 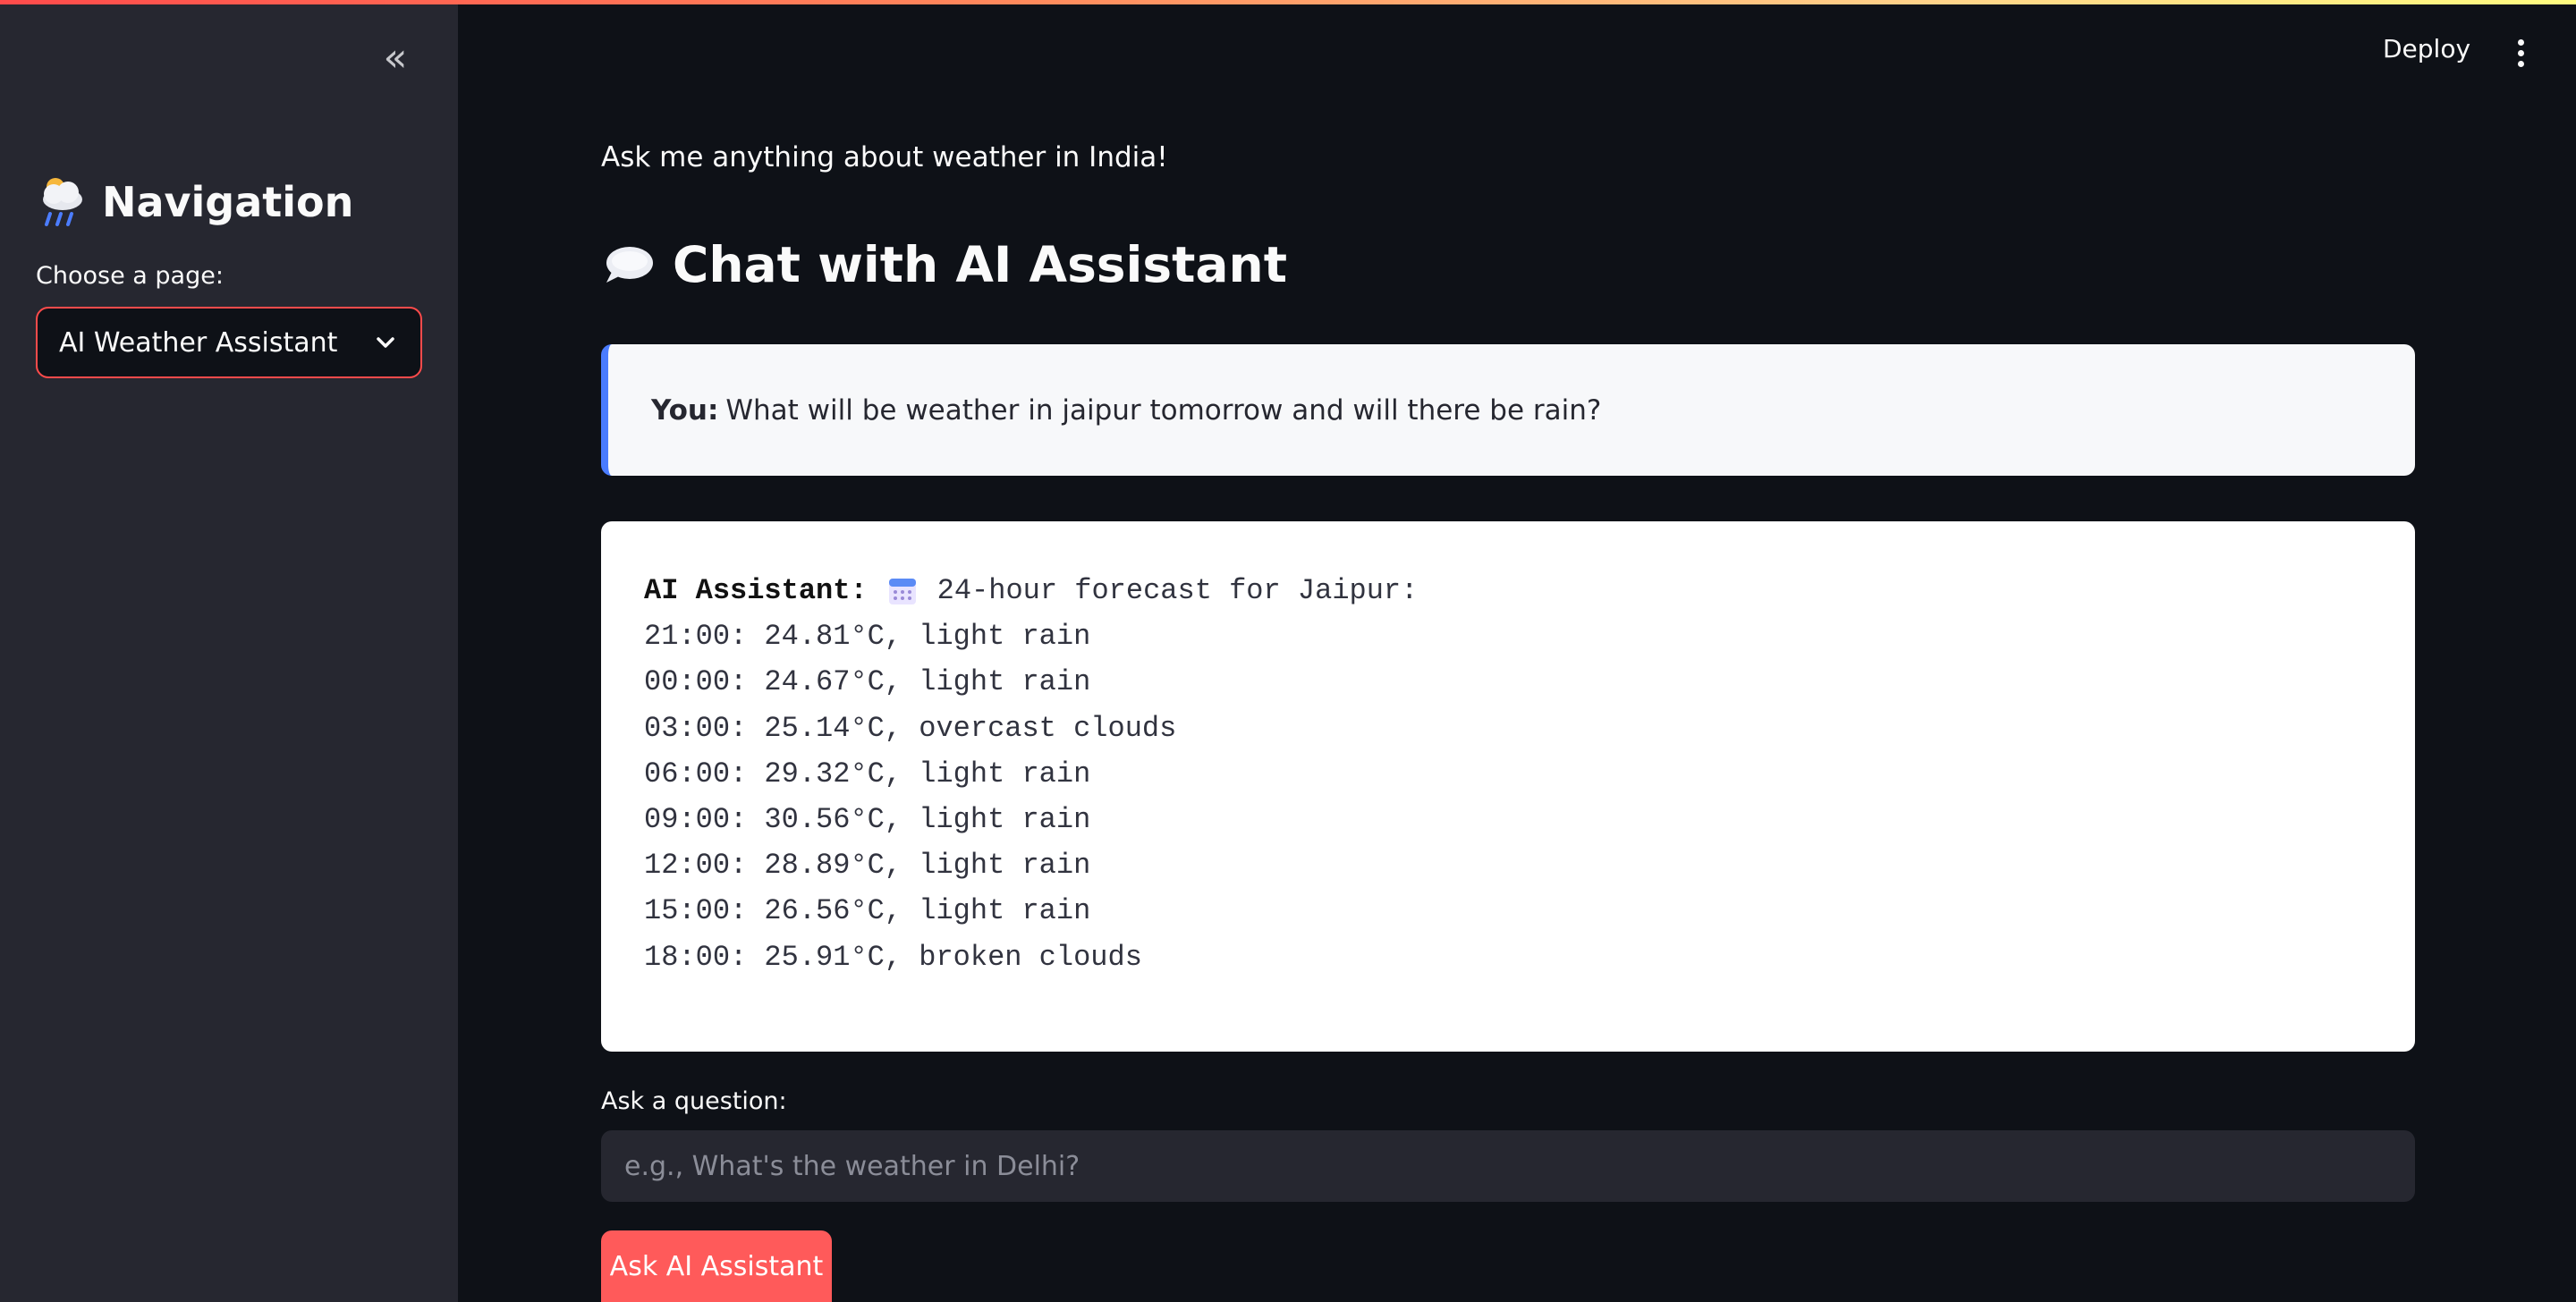 I want to click on calendar-icon, so click(x=902, y=591).